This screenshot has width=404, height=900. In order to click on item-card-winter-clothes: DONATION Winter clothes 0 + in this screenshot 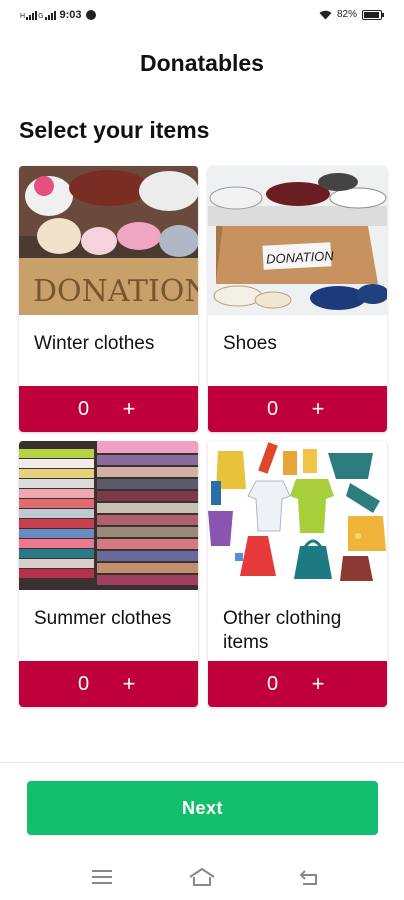, I will do `click(108, 299)`.